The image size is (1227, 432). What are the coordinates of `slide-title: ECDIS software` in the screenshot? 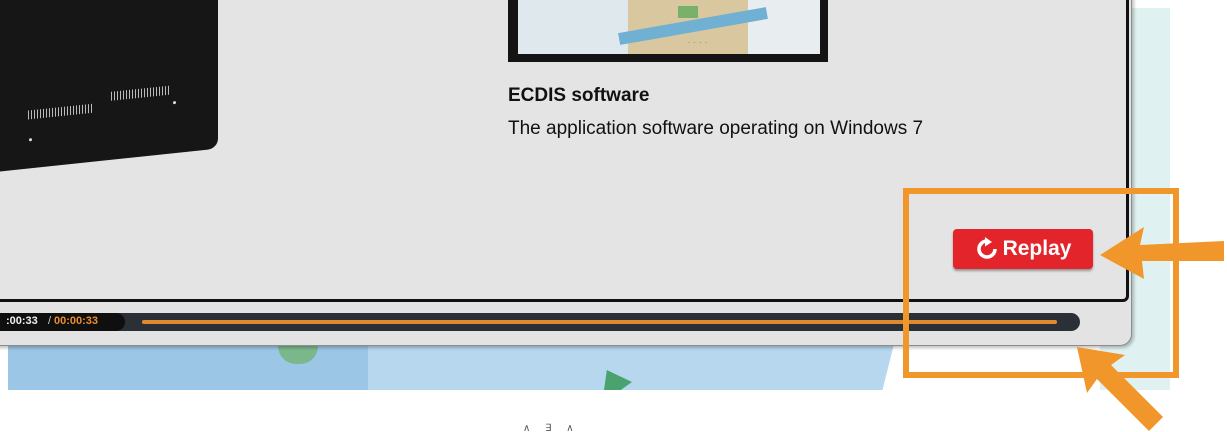 It's located at (579, 95).